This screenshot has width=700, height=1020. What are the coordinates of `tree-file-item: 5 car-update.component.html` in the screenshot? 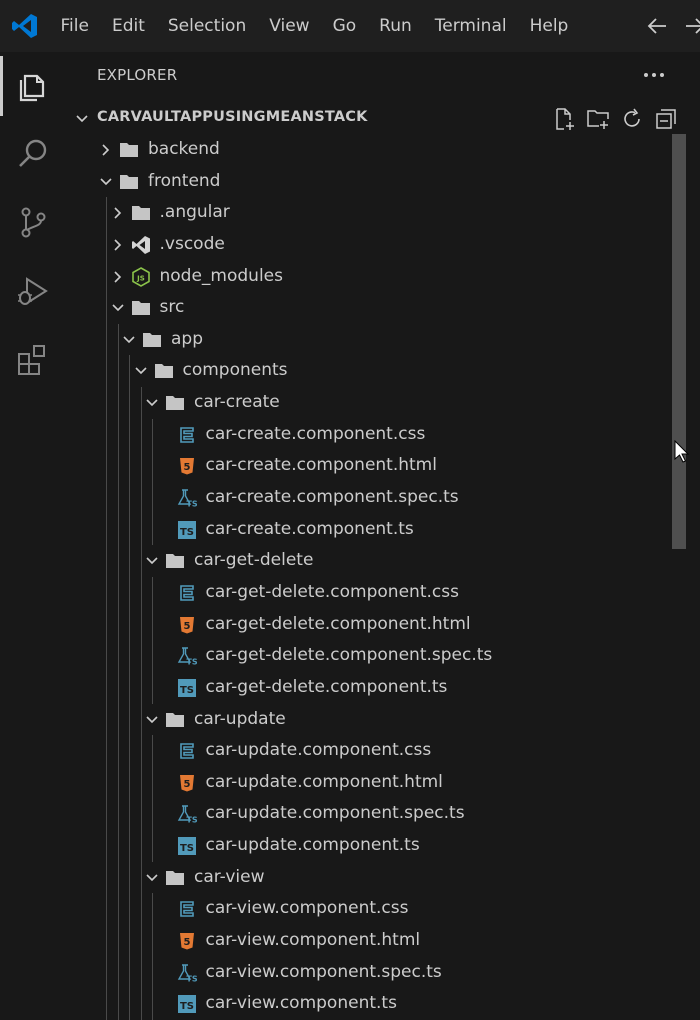 It's located at (384, 782).